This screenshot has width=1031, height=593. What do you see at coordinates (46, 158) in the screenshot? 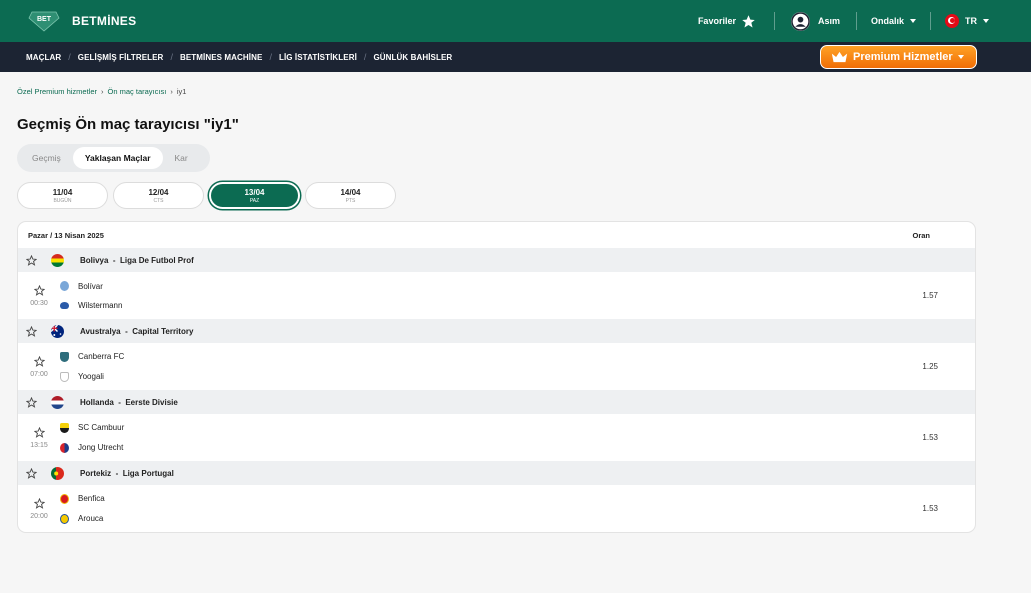
I see `tab-past: Geçmiş` at bounding box center [46, 158].